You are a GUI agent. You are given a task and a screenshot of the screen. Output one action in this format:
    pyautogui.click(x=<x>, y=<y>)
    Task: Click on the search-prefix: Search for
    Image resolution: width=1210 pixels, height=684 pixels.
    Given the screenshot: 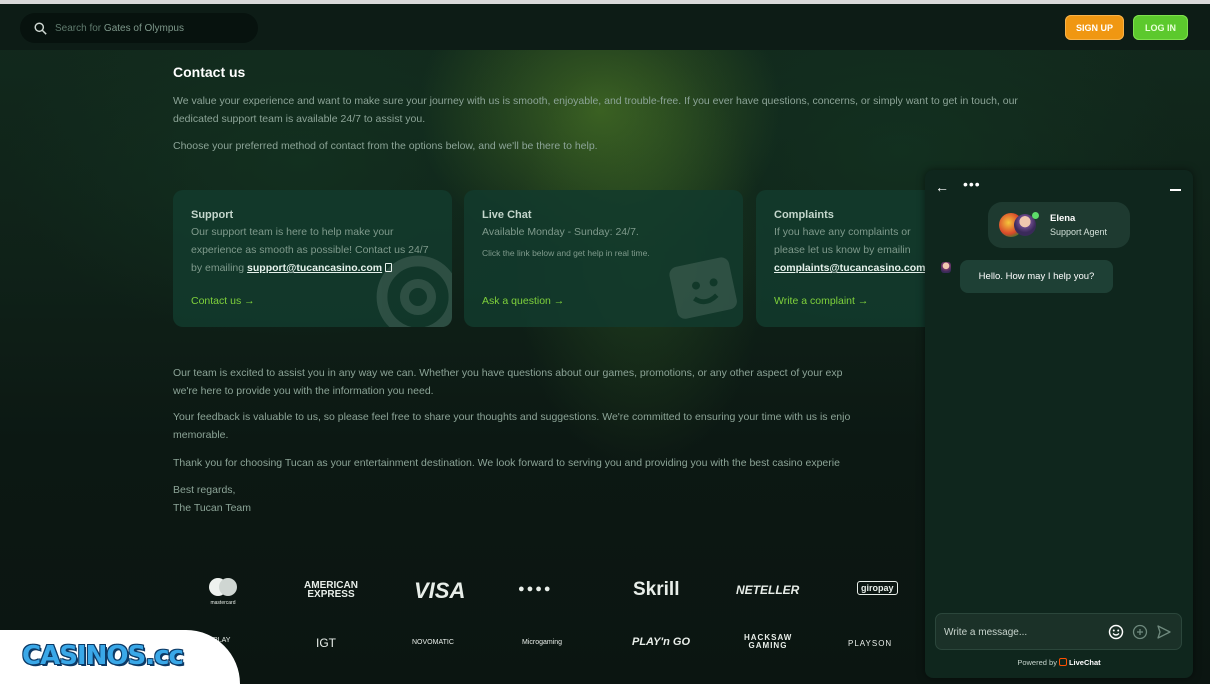 What is the action you would take?
    pyautogui.click(x=78, y=28)
    